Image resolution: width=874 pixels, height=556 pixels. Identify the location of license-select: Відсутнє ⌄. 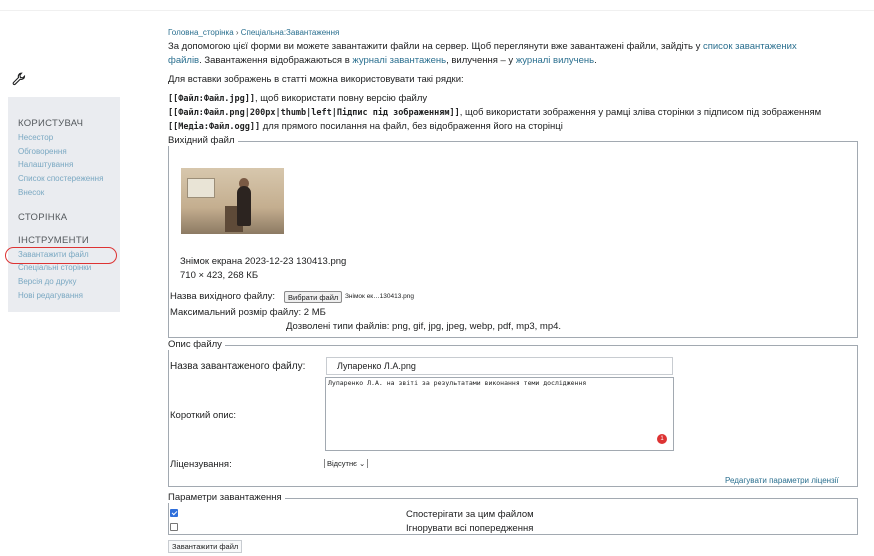
(346, 463).